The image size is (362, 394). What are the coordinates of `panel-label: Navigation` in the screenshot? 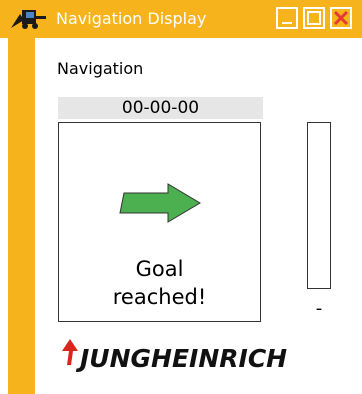 It's located at (100, 68).